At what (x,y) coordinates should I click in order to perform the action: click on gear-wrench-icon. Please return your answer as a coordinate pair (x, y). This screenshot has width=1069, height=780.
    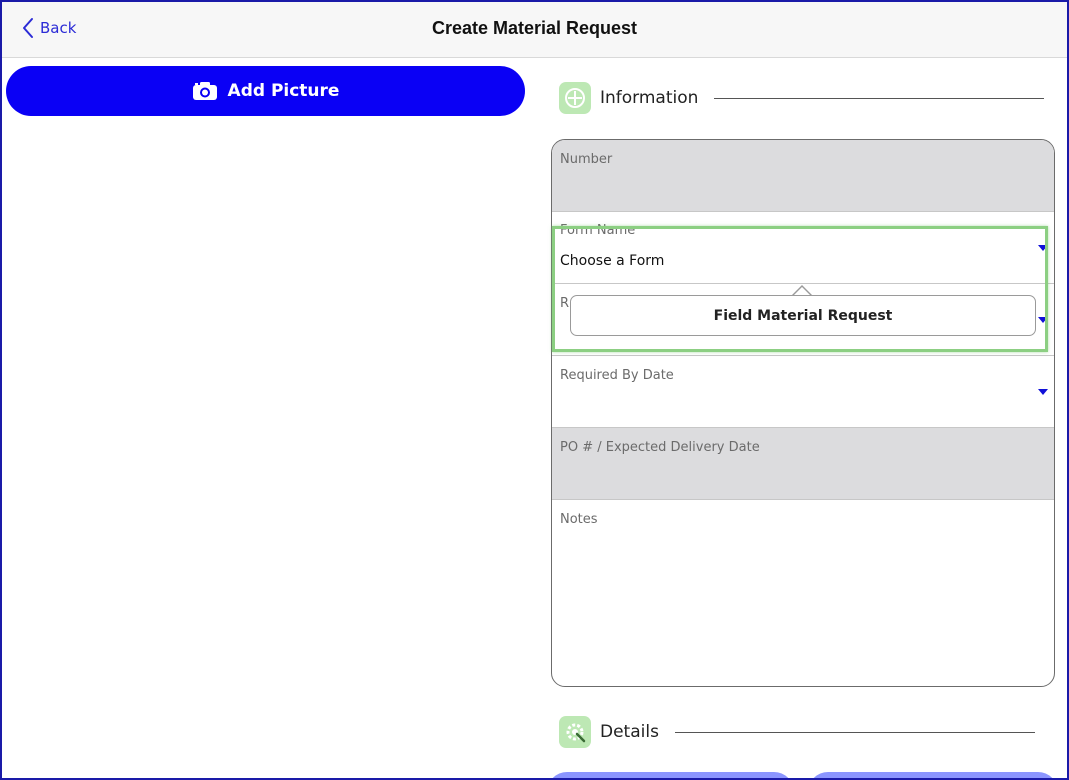
    Looking at the image, I should click on (575, 732).